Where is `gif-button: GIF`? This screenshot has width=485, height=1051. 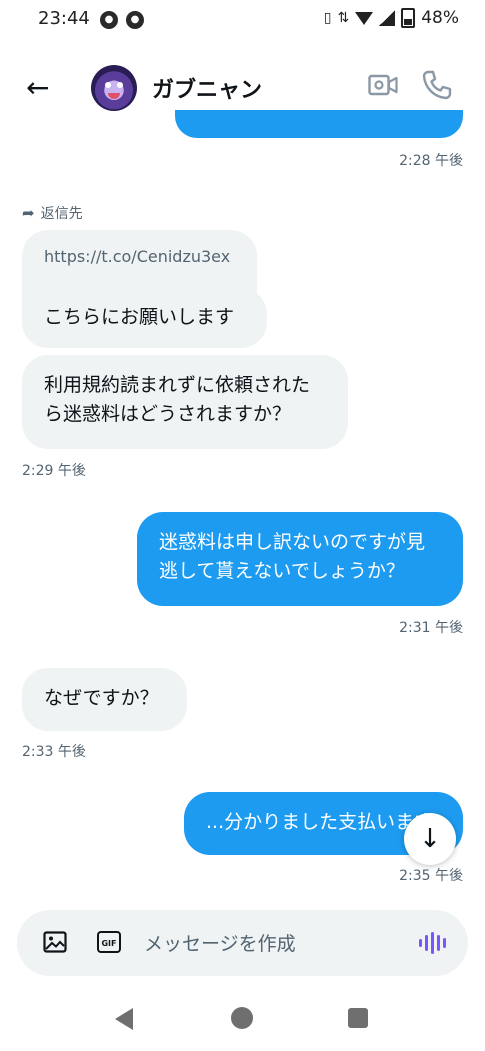 gif-button: GIF is located at coordinates (109, 942).